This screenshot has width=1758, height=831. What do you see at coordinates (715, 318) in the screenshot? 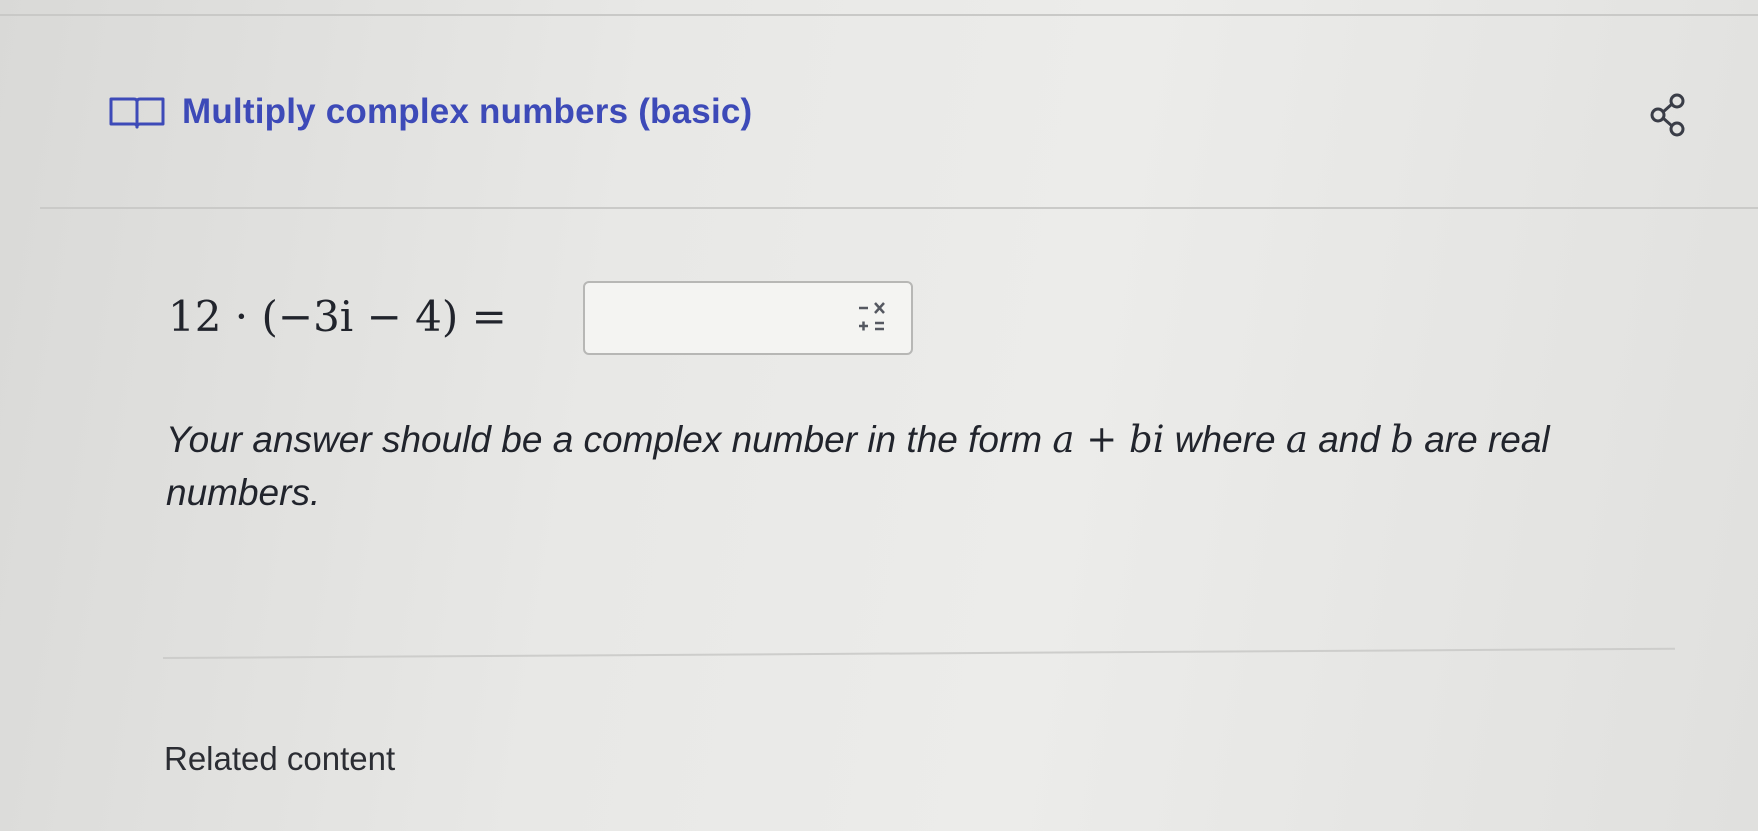
I see `answer-input` at bounding box center [715, 318].